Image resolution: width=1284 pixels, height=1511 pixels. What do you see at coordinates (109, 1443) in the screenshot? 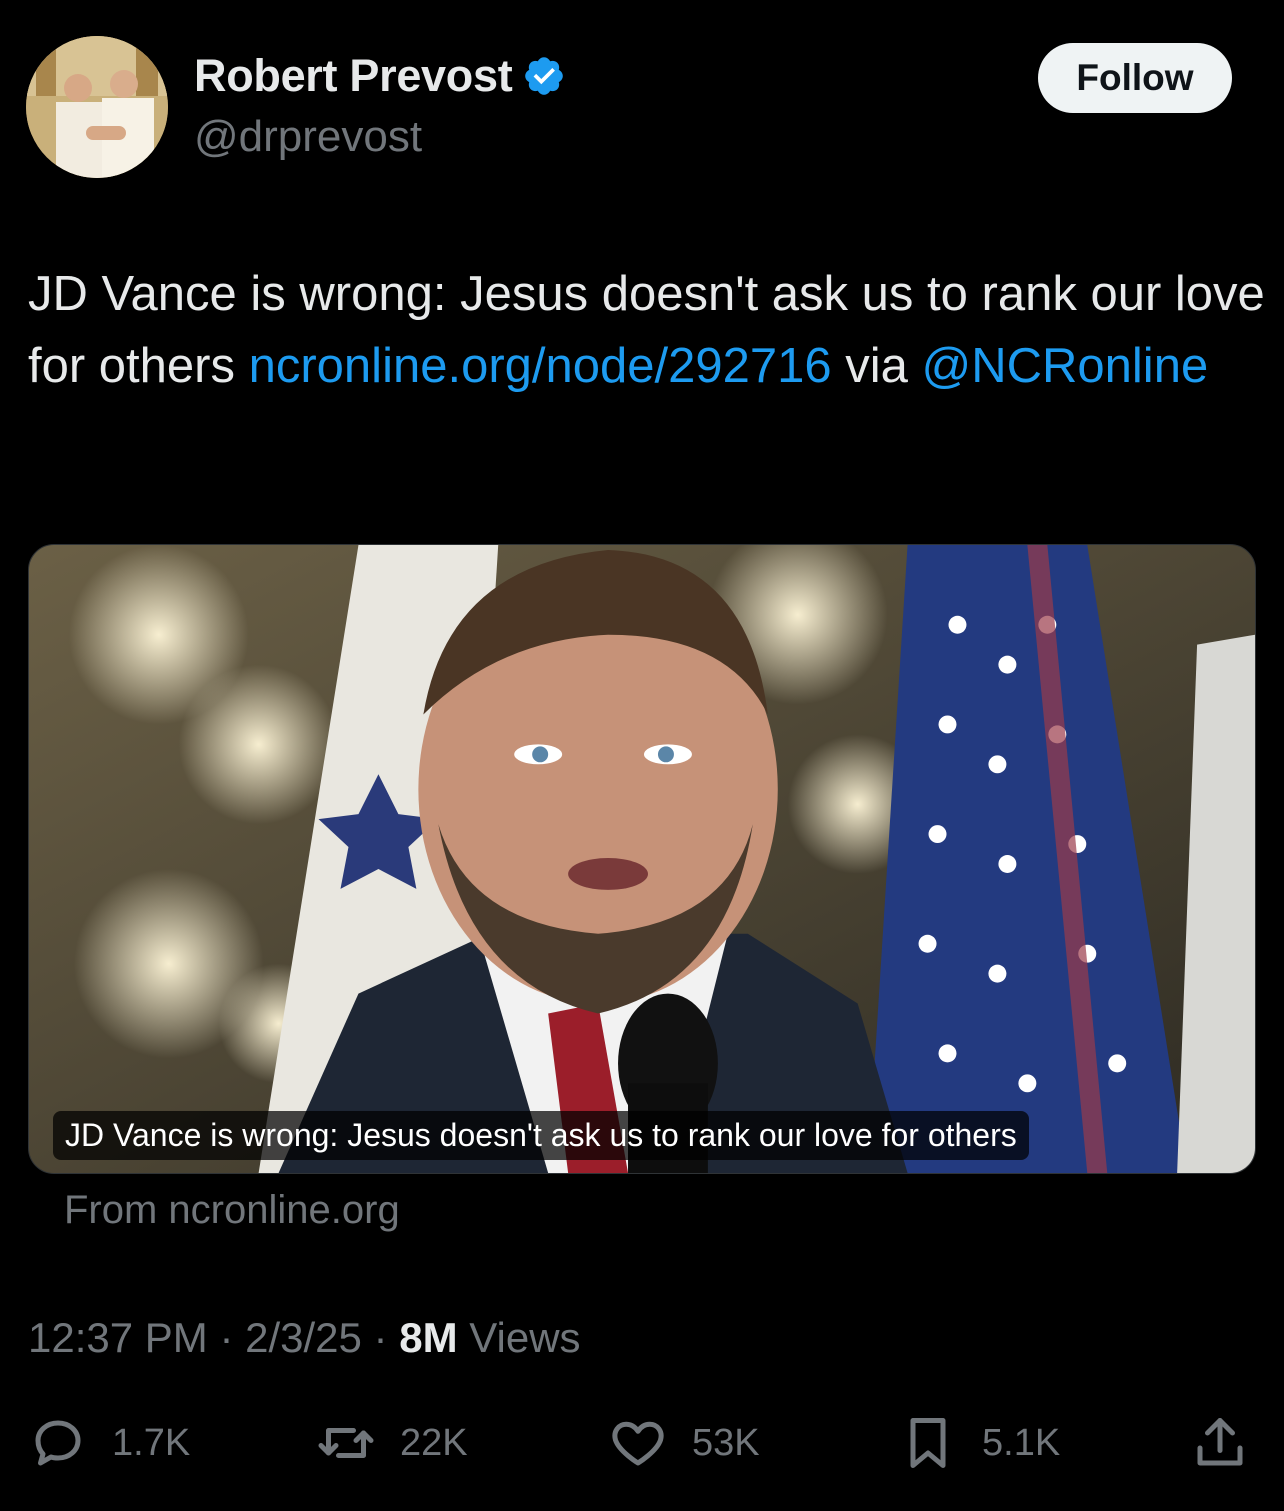
I see `reply-button: 1.7K` at bounding box center [109, 1443].